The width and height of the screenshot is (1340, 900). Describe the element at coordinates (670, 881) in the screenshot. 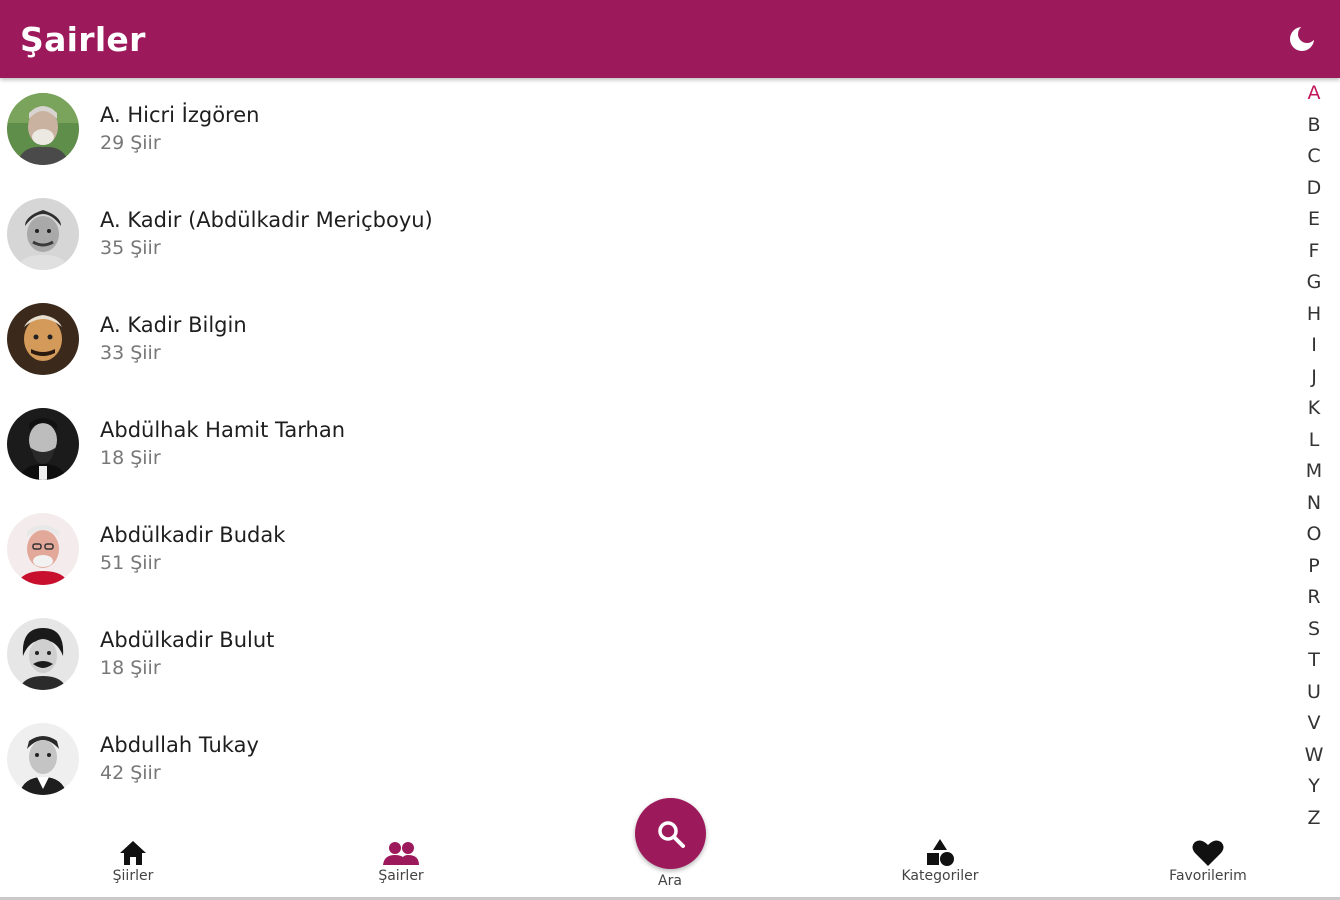

I see `nav-label-search: Ara` at that location.